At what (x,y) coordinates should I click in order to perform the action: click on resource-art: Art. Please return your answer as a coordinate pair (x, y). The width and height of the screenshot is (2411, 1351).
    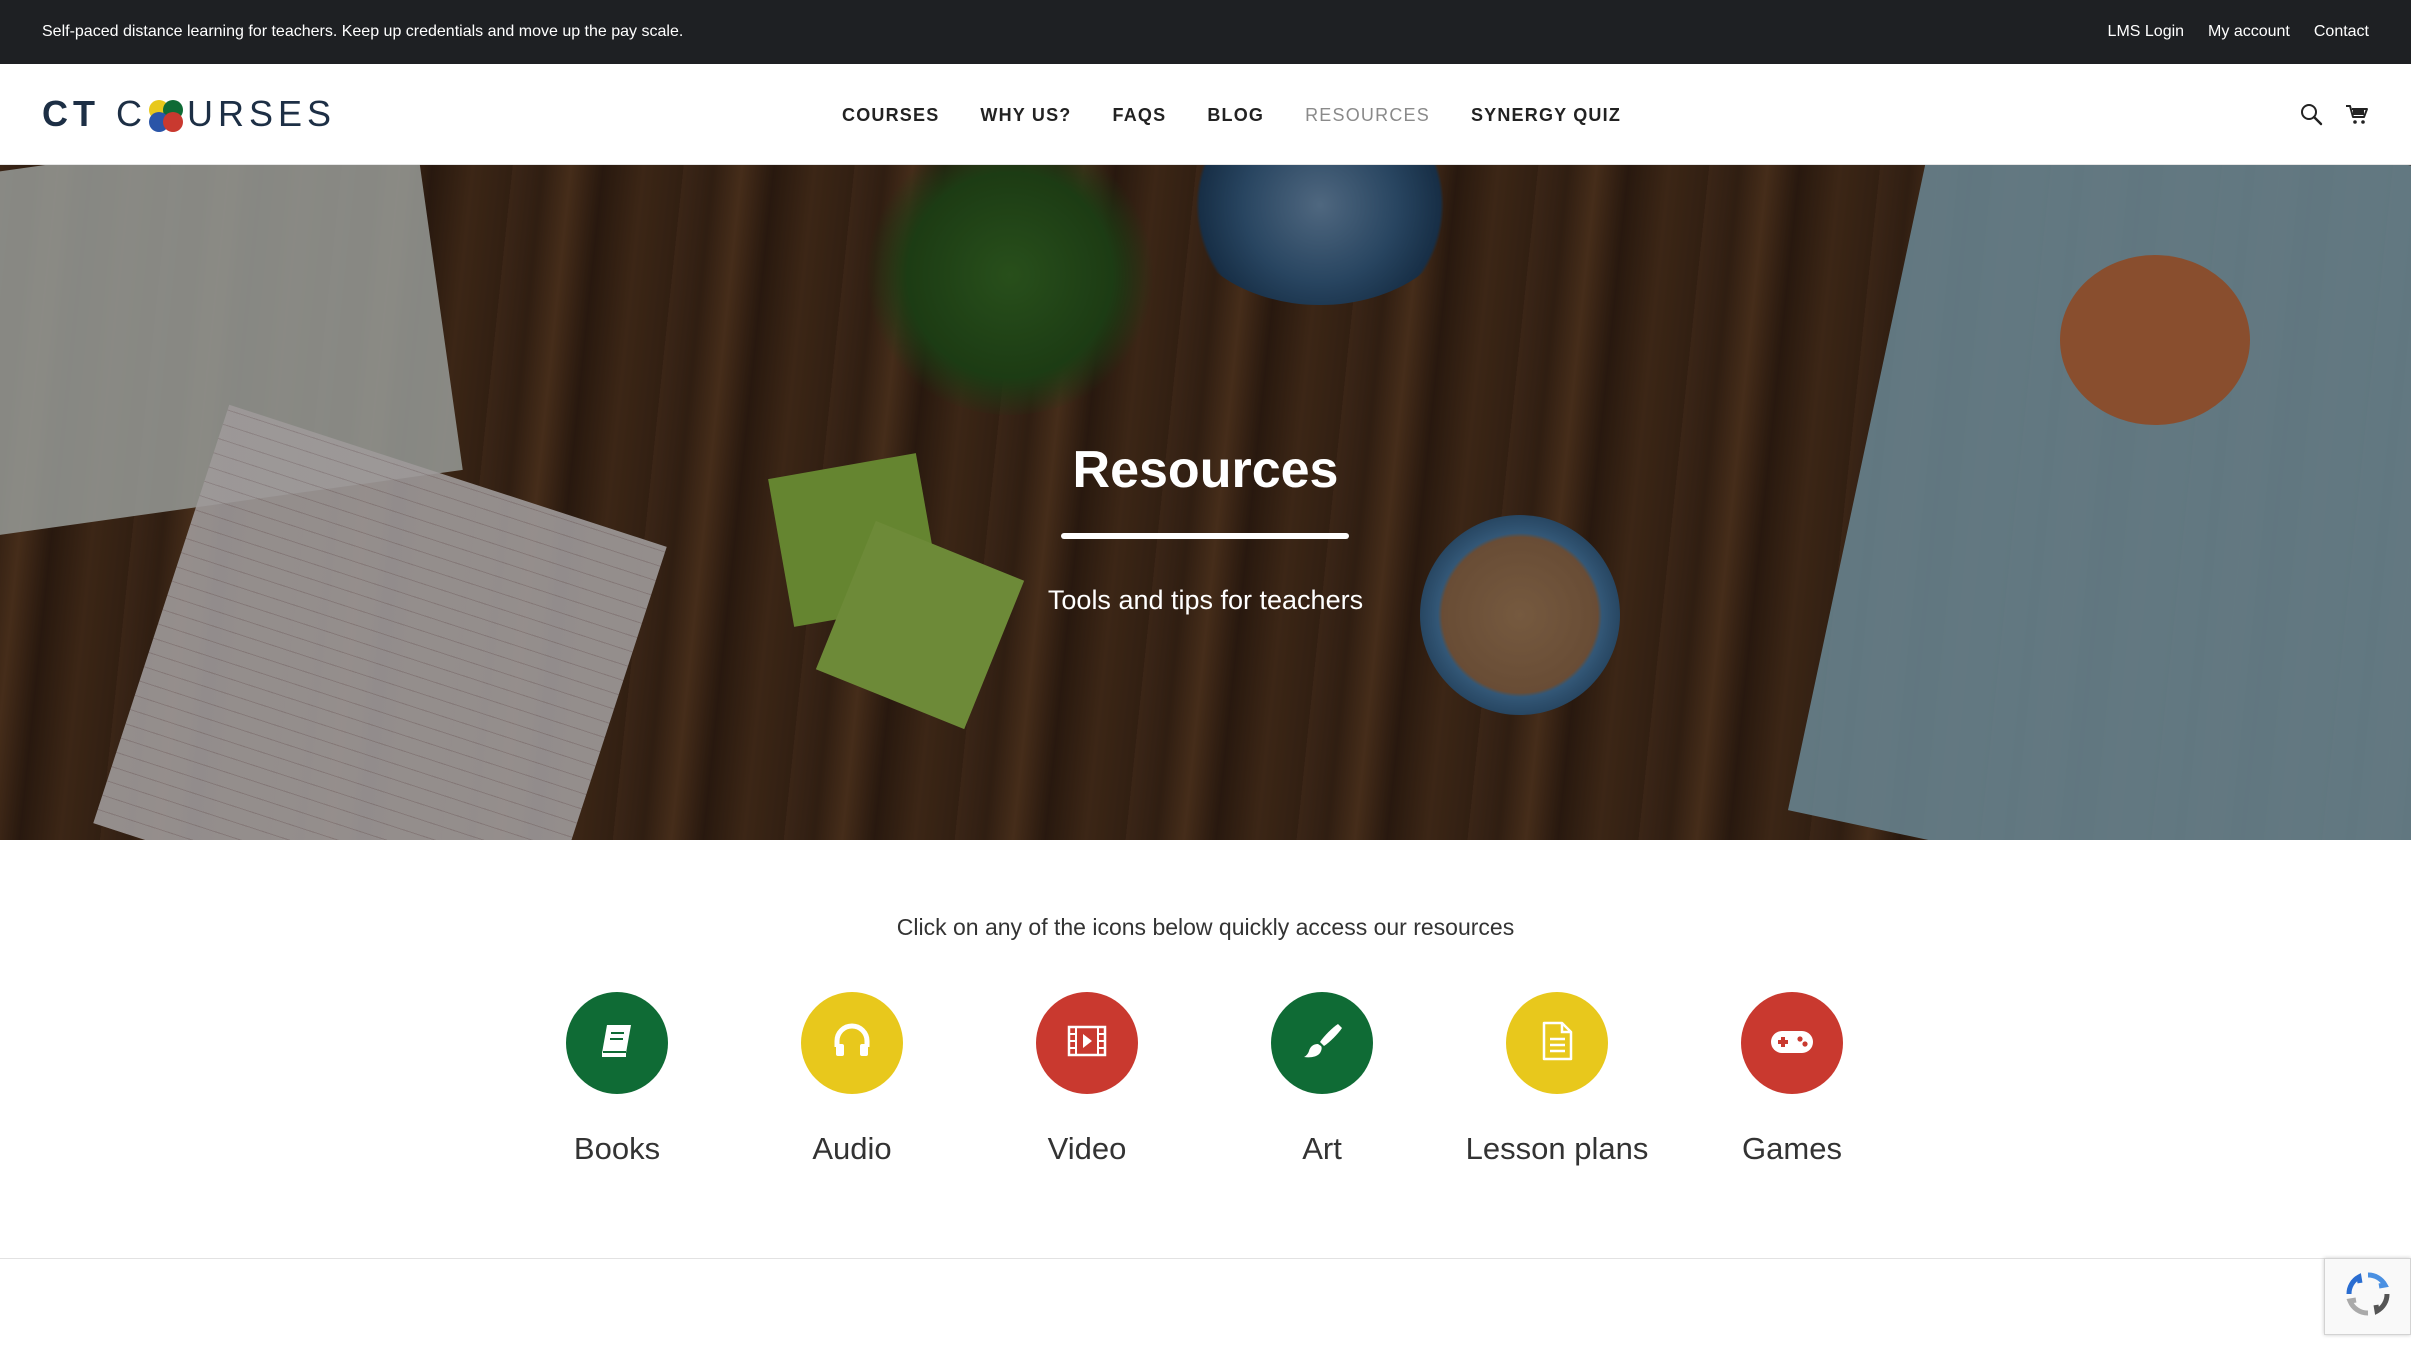
    Looking at the image, I should click on (1322, 1080).